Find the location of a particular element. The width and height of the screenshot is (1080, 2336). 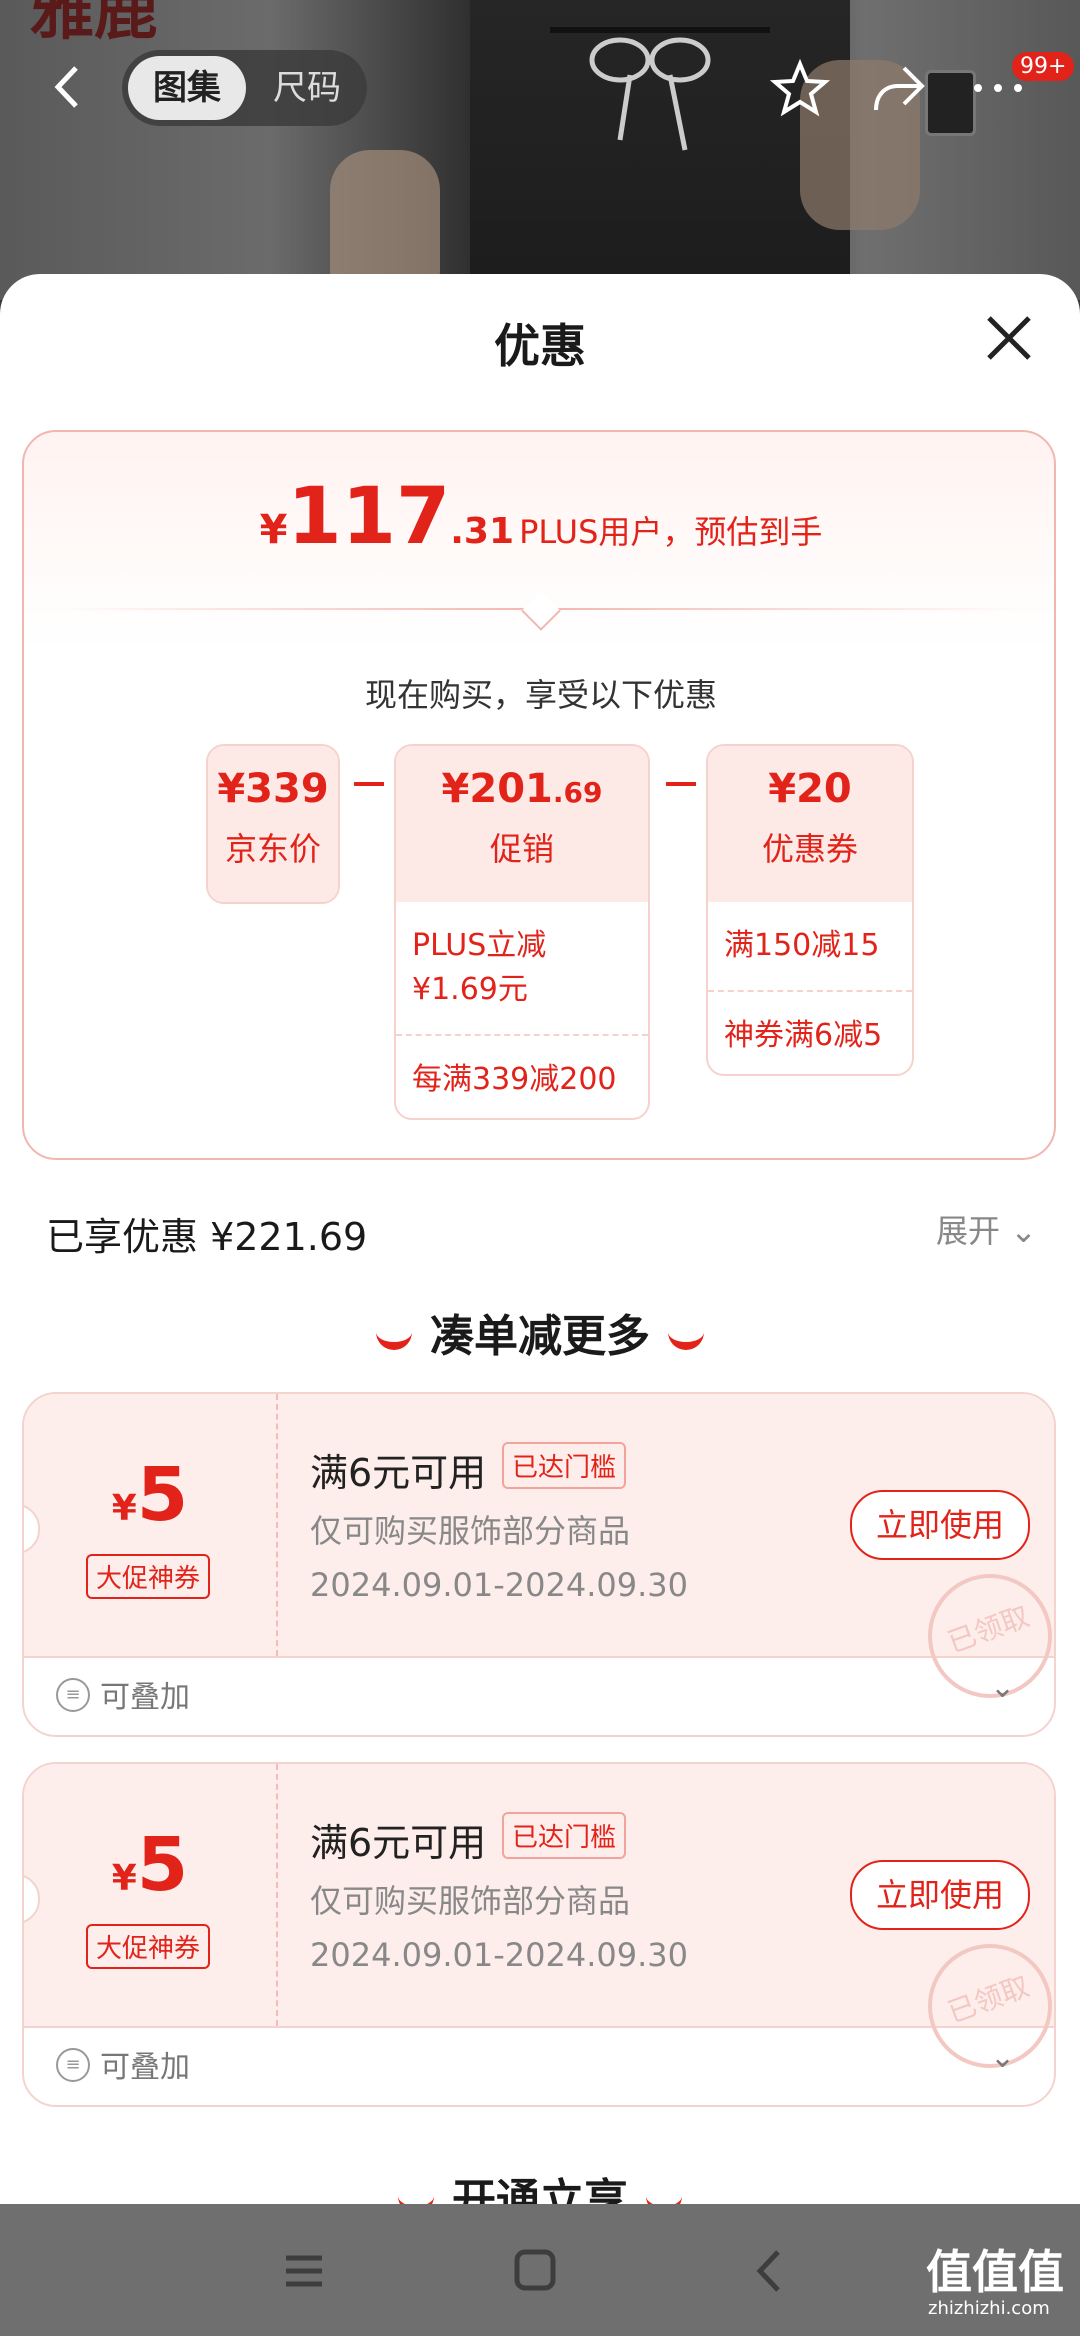

tab-size: 尺码 is located at coordinates (307, 88).